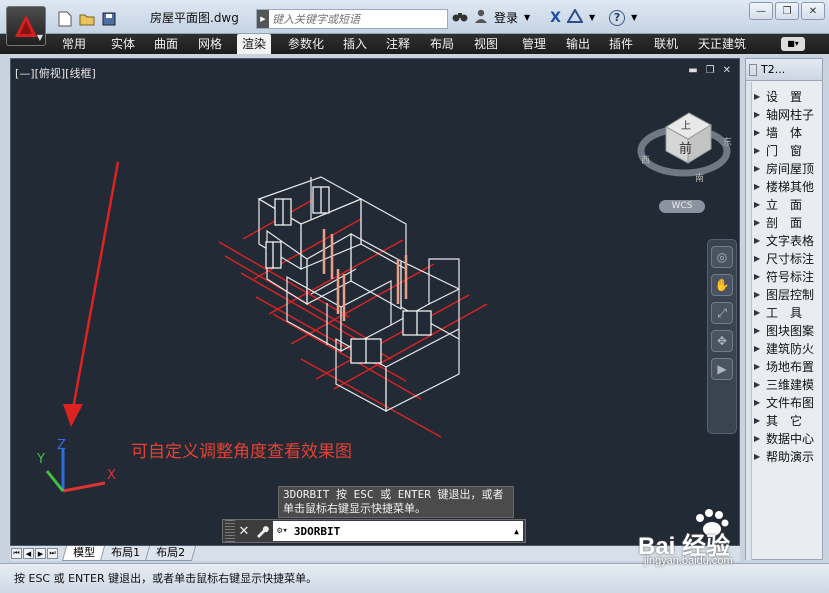 The height and width of the screenshot is (593, 829). I want to click on help-icon: ?, so click(617, 17).